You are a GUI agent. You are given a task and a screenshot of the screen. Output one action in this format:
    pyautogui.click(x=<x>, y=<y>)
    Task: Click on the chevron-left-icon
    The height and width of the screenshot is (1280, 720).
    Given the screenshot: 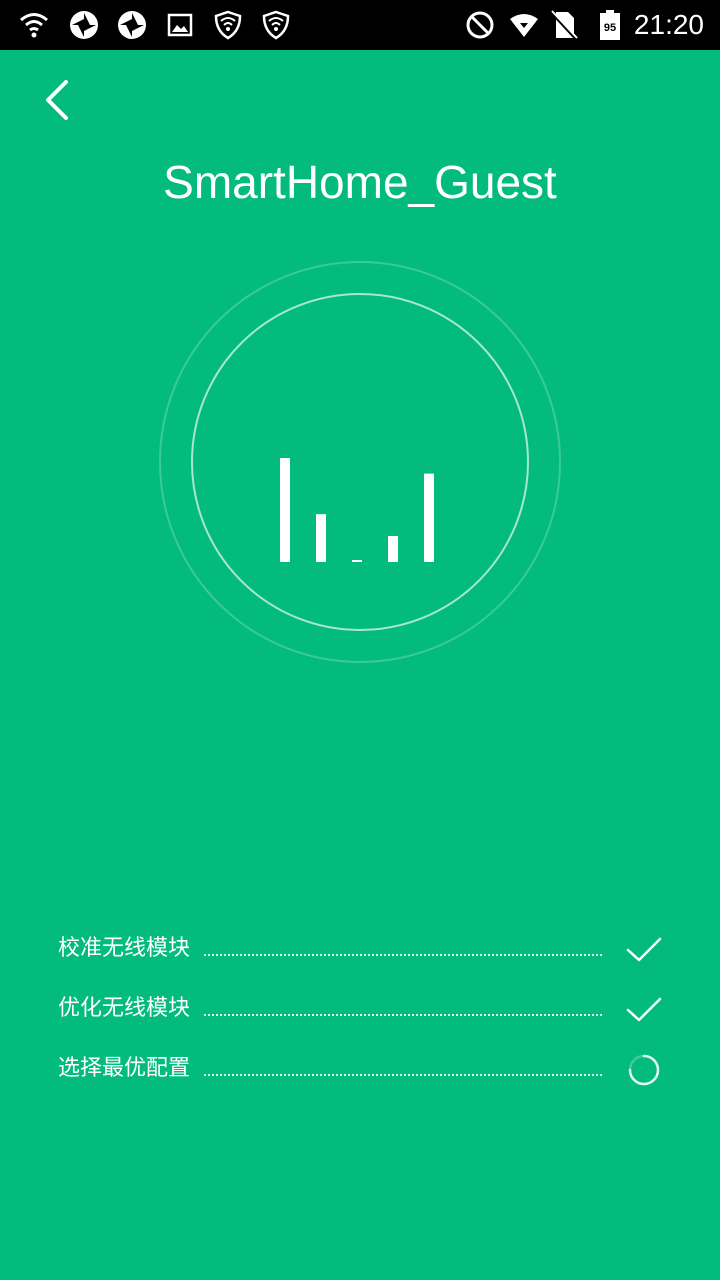 What is the action you would take?
    pyautogui.click(x=57, y=100)
    